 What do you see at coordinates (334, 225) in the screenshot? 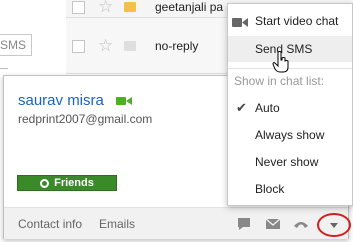
I see `dropdown-arrow-icon` at bounding box center [334, 225].